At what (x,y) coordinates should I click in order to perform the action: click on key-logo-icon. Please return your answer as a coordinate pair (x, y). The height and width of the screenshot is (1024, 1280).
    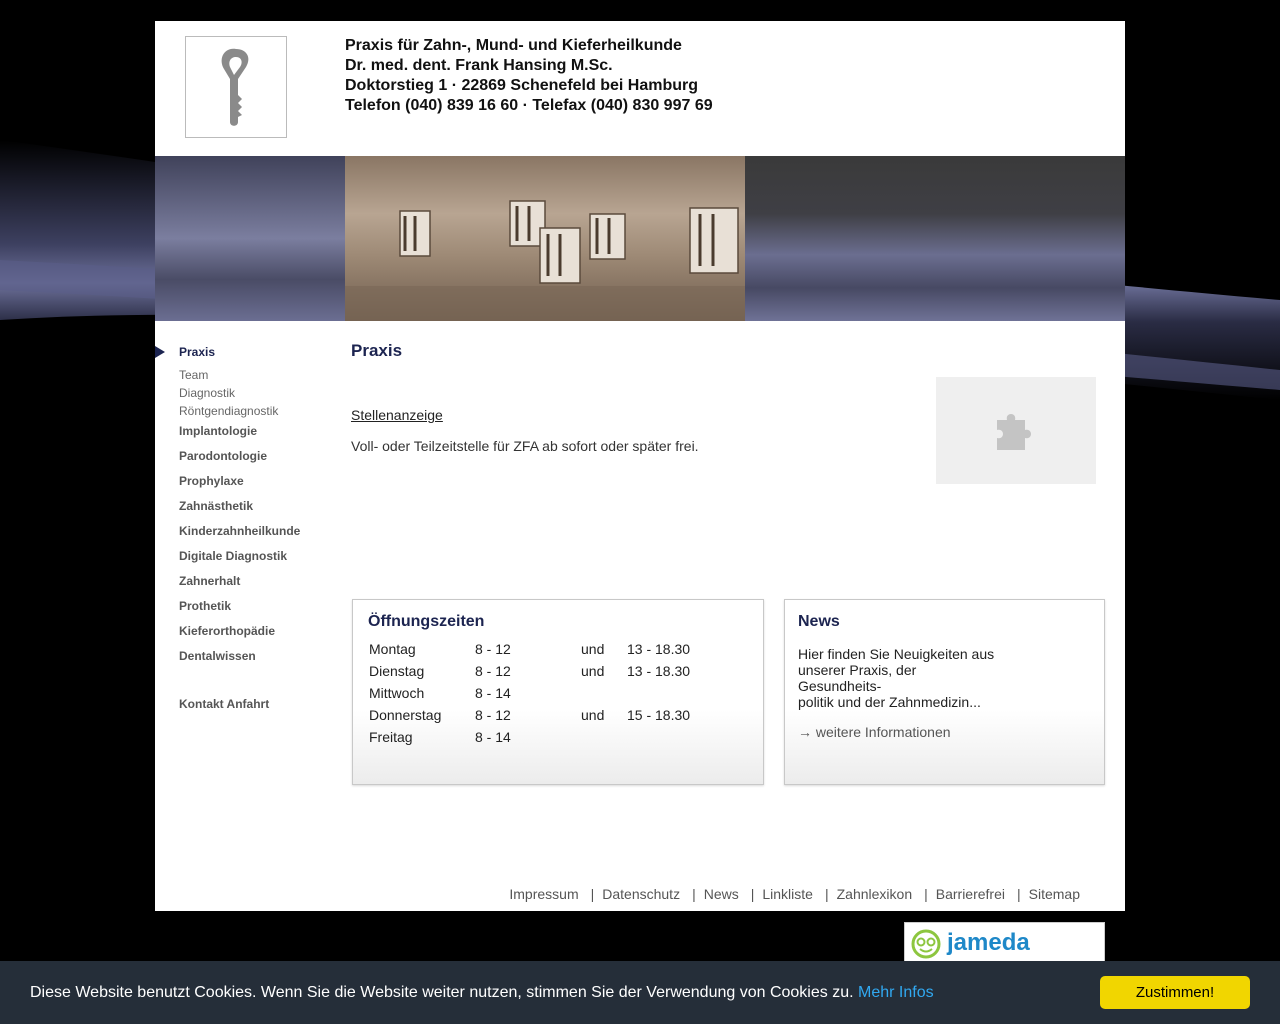
    Looking at the image, I should click on (235, 87).